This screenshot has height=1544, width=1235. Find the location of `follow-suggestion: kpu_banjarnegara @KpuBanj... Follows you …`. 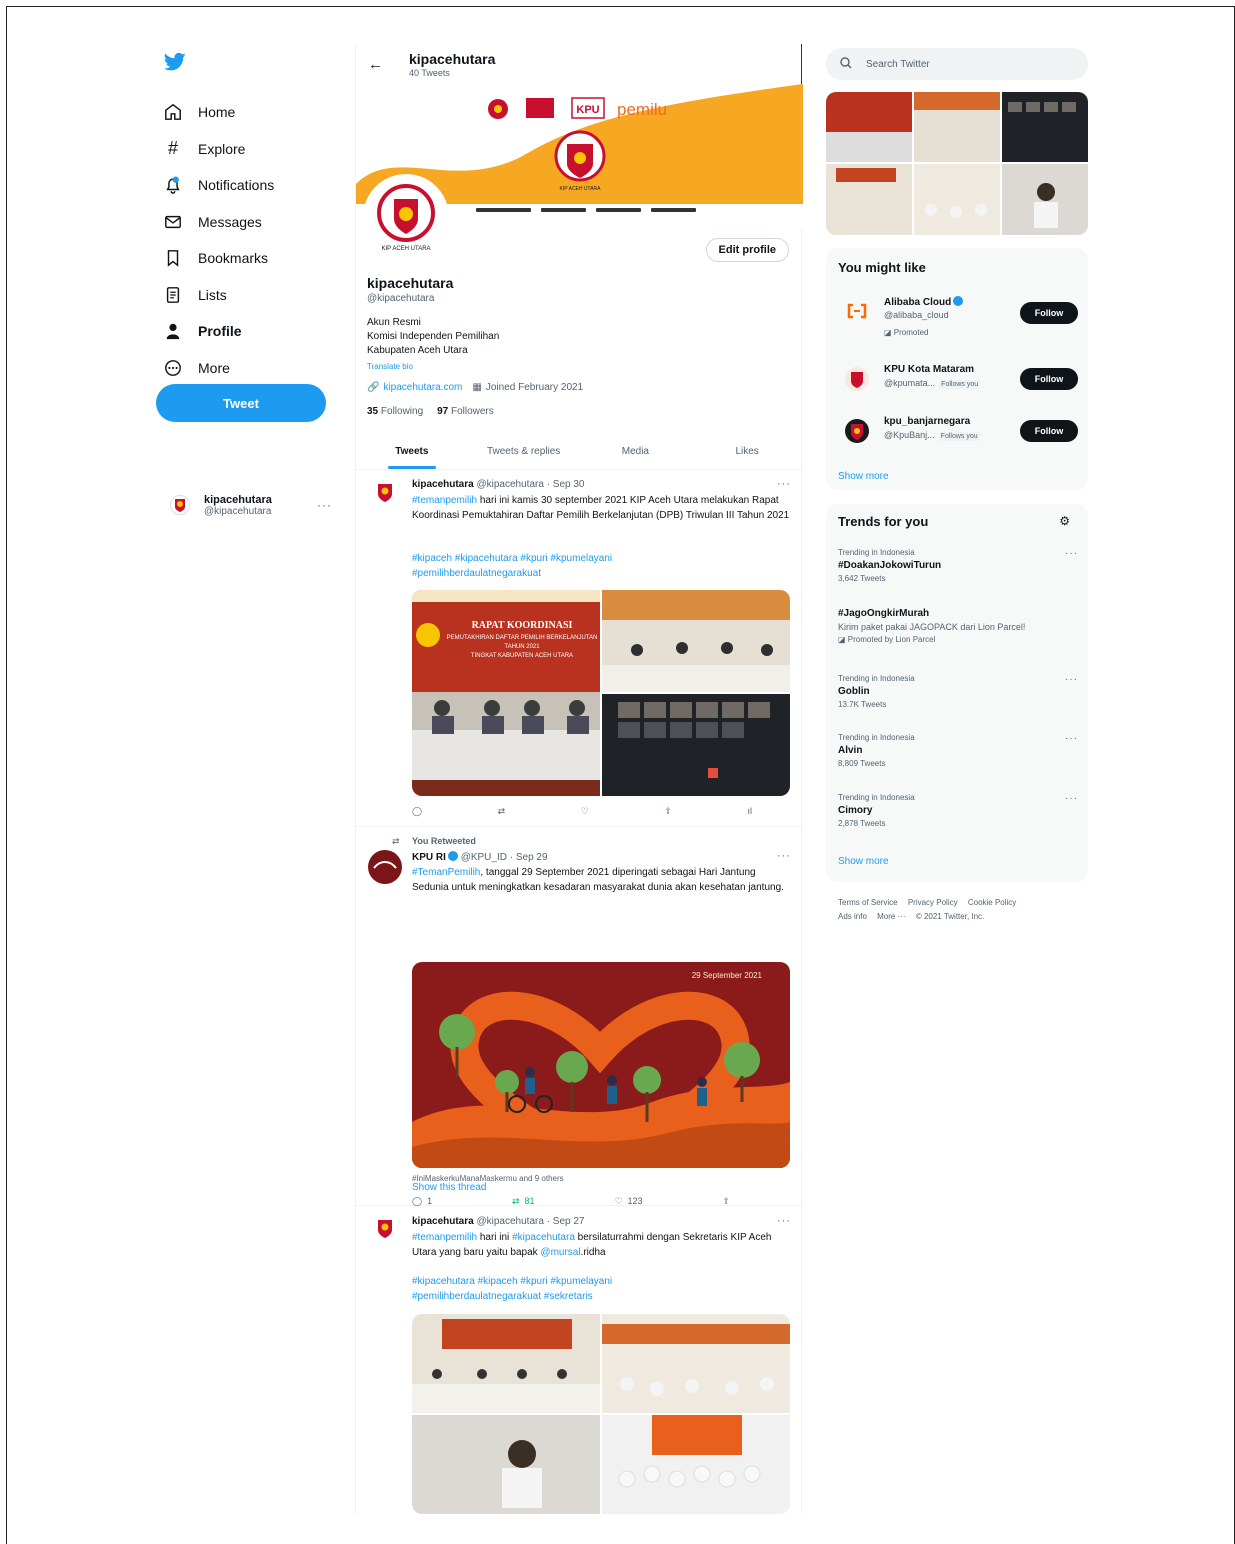

follow-suggestion: kpu_banjarnegara @KpuBanj... Follows you … is located at coordinates (958, 436).